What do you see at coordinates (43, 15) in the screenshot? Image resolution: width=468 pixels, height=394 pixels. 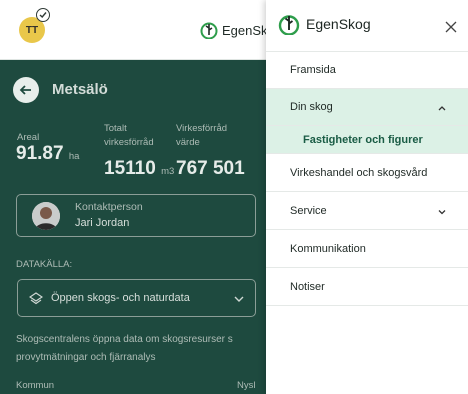 I see `check-badge-icon` at bounding box center [43, 15].